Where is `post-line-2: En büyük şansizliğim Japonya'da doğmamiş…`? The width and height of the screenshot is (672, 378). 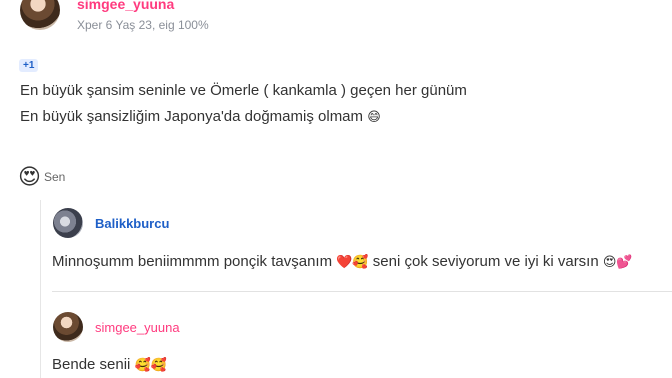 post-line-2: En büyük şansizliğim Japonya'da doğmamiş… is located at coordinates (200, 116).